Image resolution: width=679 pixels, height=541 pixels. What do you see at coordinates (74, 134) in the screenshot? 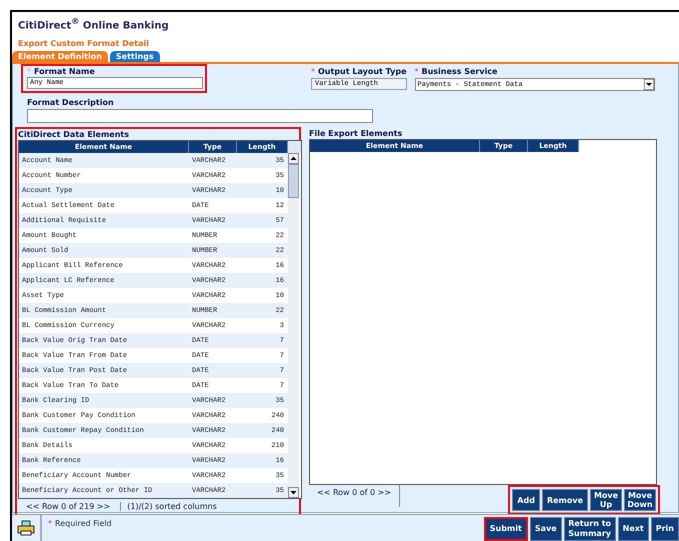
I see `section-title: CitiDirect Data Elements` at bounding box center [74, 134].